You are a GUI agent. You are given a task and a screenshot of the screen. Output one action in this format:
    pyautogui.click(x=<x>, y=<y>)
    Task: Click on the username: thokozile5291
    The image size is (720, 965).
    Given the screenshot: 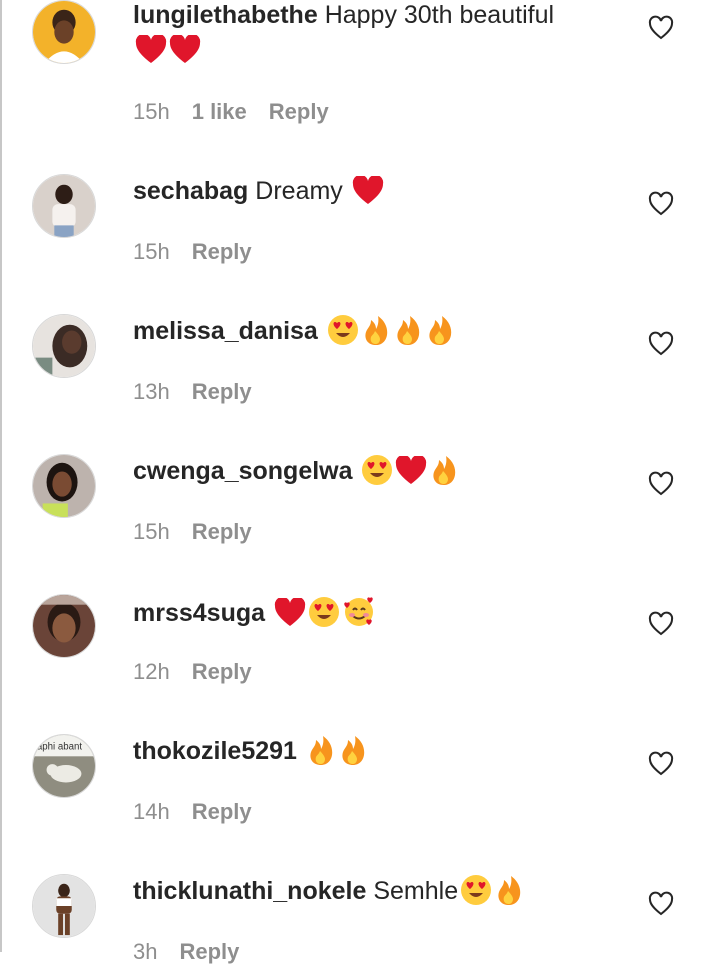 What is the action you would take?
    pyautogui.click(x=215, y=751)
    